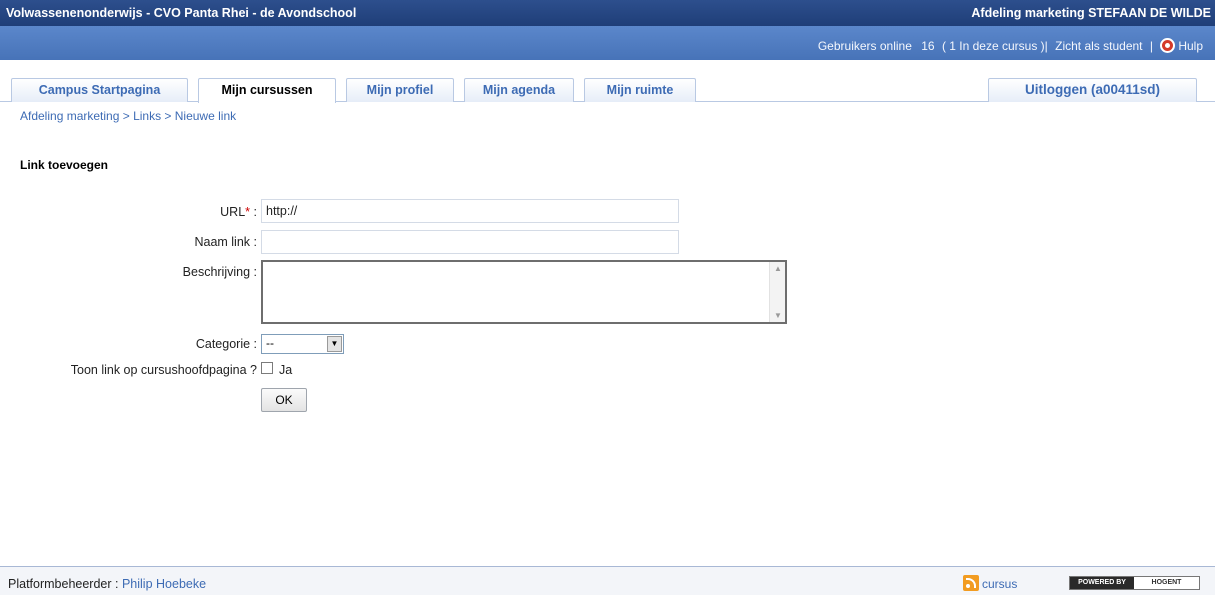 The width and height of the screenshot is (1215, 595). What do you see at coordinates (164, 584) in the screenshot?
I see `admin-name-link: Philip Hoebeke` at bounding box center [164, 584].